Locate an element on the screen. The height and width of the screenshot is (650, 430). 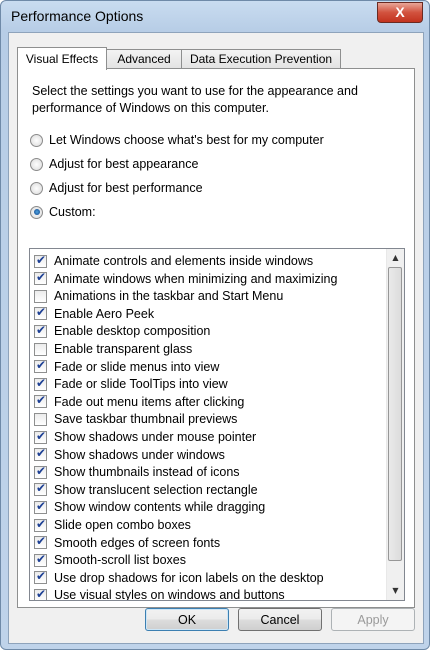
effect-label: Fade or slide ToolTips into view is located at coordinates (141, 384).